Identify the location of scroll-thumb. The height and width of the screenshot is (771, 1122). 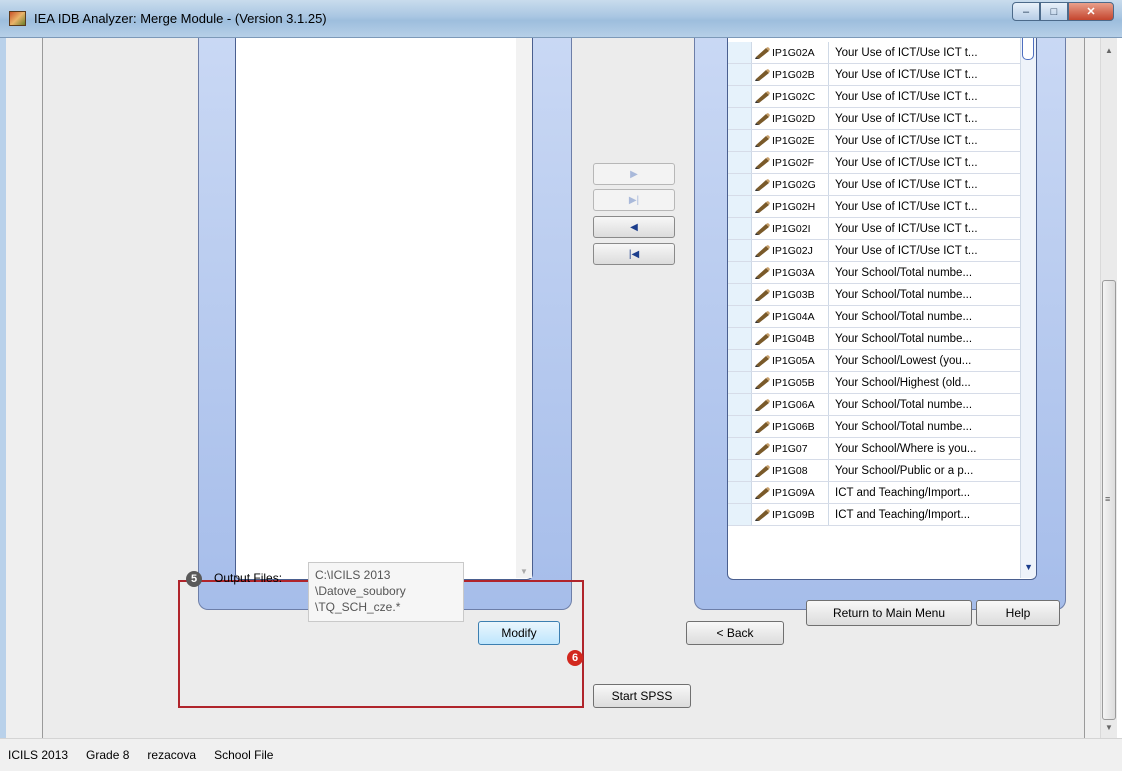
(1028, 49).